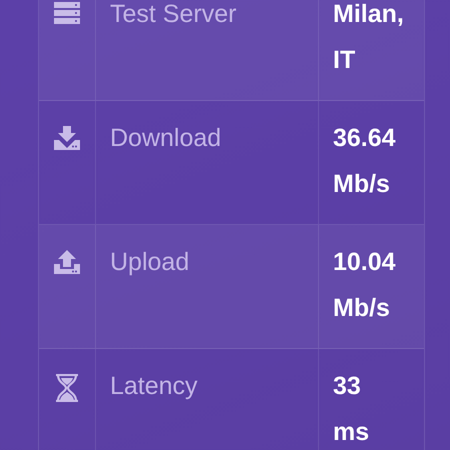  What do you see at coordinates (154, 386) in the screenshot?
I see `metric-label: Latency` at bounding box center [154, 386].